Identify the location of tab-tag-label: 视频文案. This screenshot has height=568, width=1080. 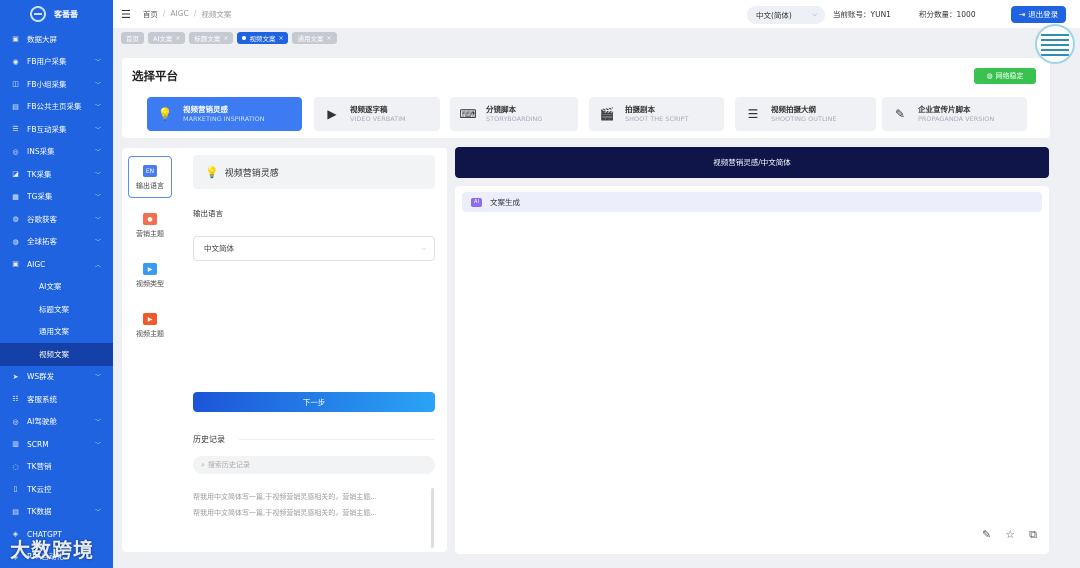
(262, 39).